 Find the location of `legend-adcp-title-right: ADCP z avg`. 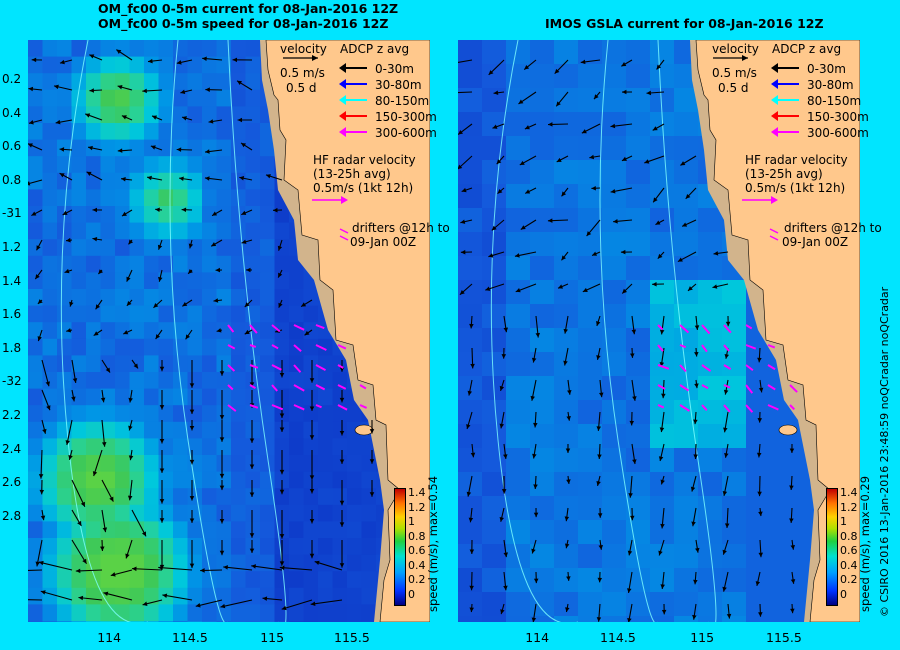

legend-adcp-title-right: ADCP z avg is located at coordinates (807, 49).